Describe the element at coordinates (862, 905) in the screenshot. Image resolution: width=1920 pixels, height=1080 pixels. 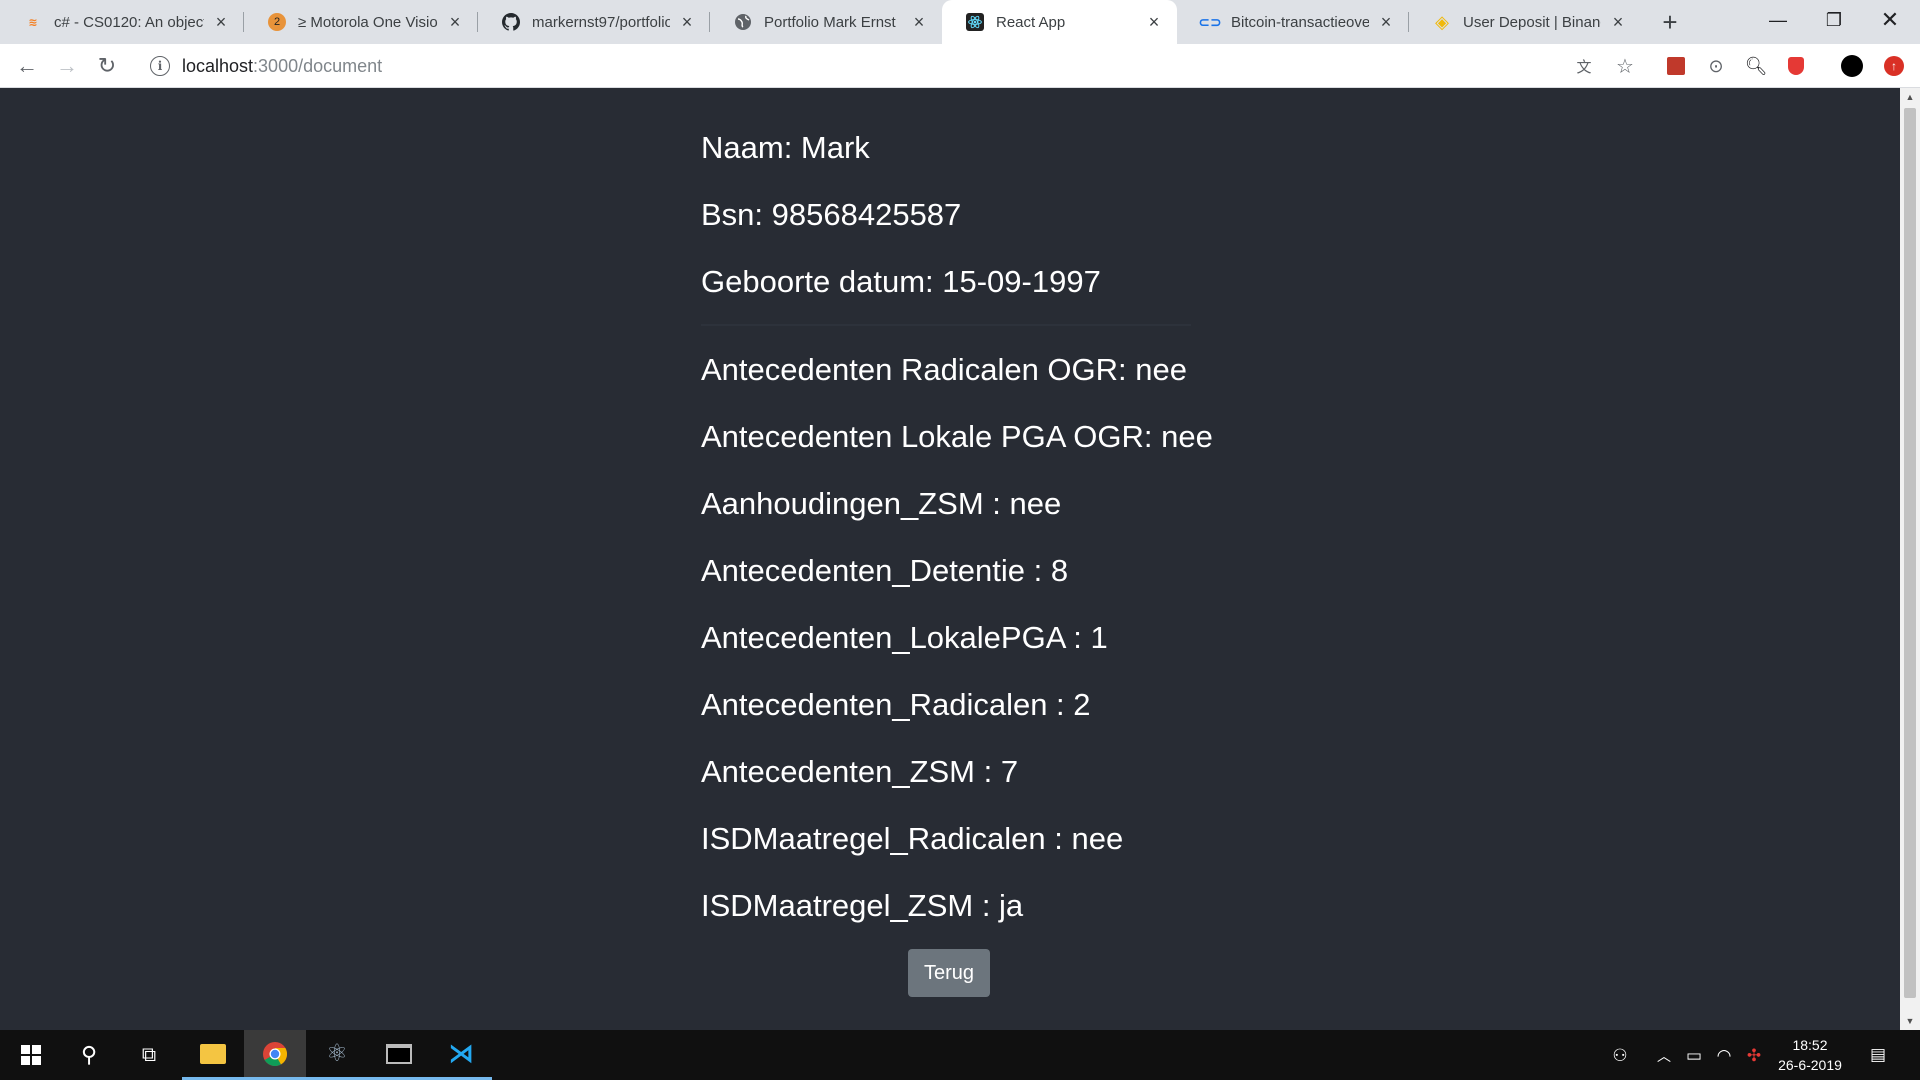
I see `field-item: ISDMaatregel_ZSM : ja` at that location.